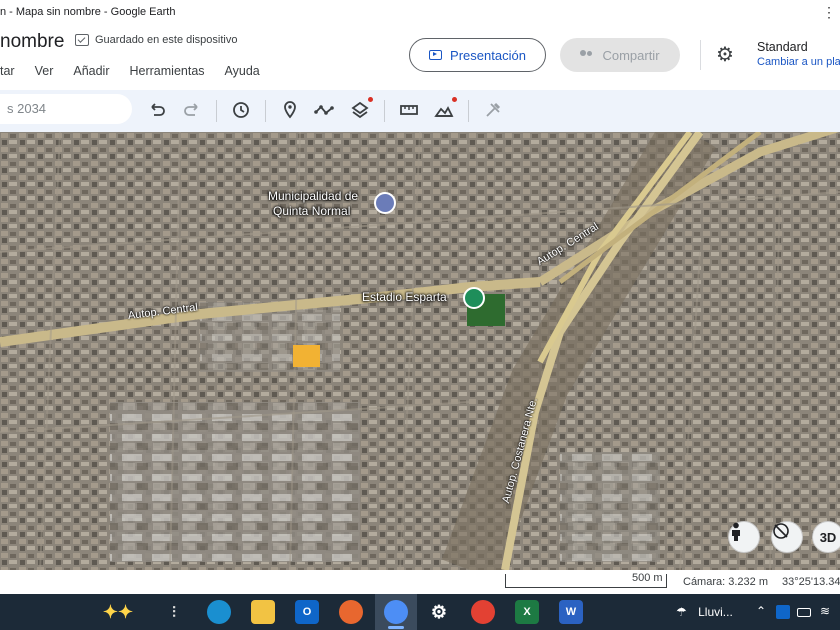 The image size is (840, 630). What do you see at coordinates (783, 612) in the screenshot?
I see `tray-outlook-icon` at bounding box center [783, 612].